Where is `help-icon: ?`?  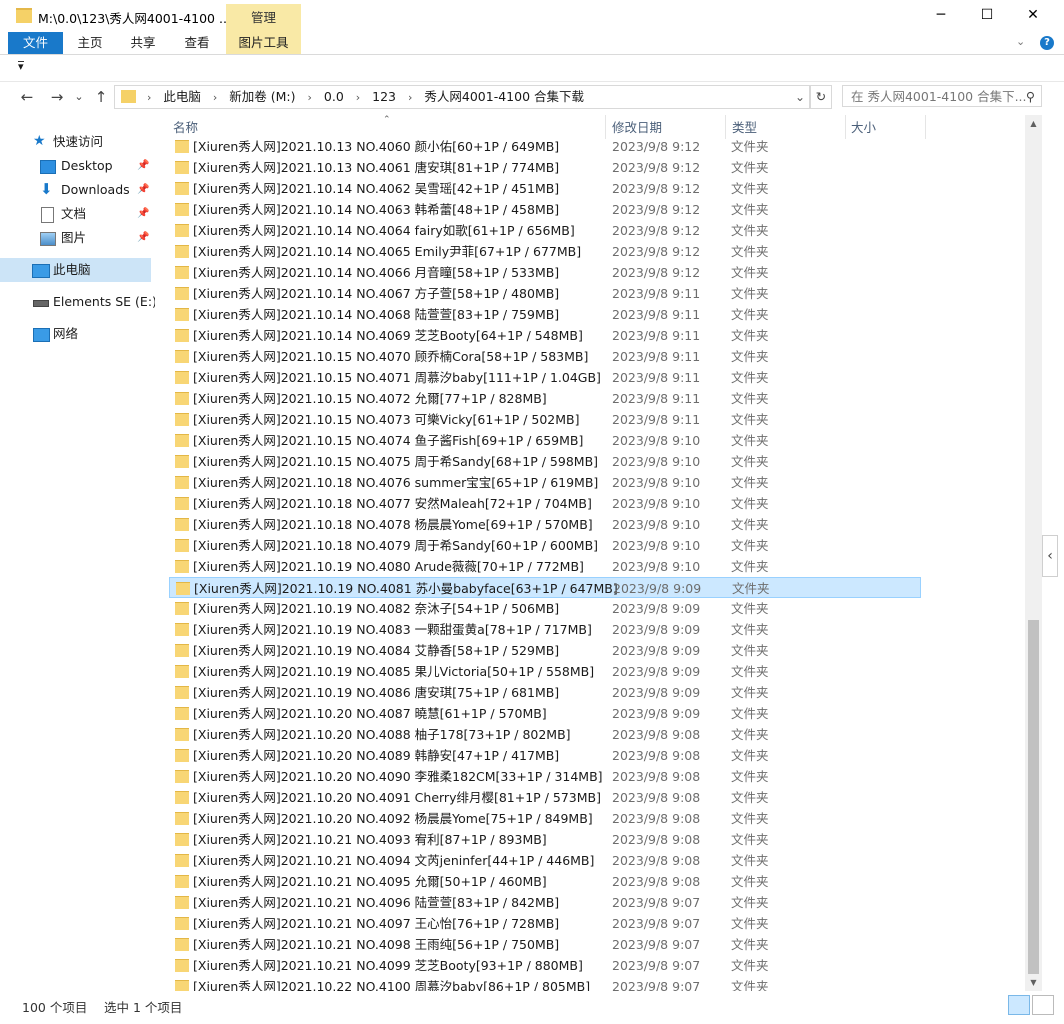
help-icon: ? is located at coordinates (1047, 43).